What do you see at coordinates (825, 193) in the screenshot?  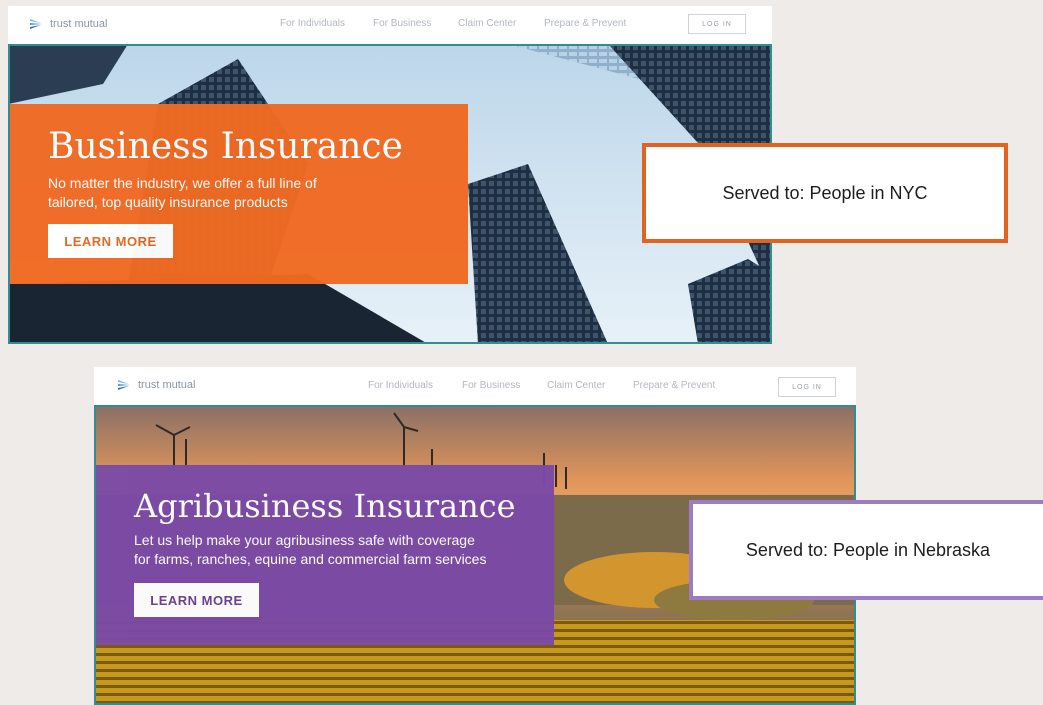 I see `targeting-callout: Served to: People in NYC` at bounding box center [825, 193].